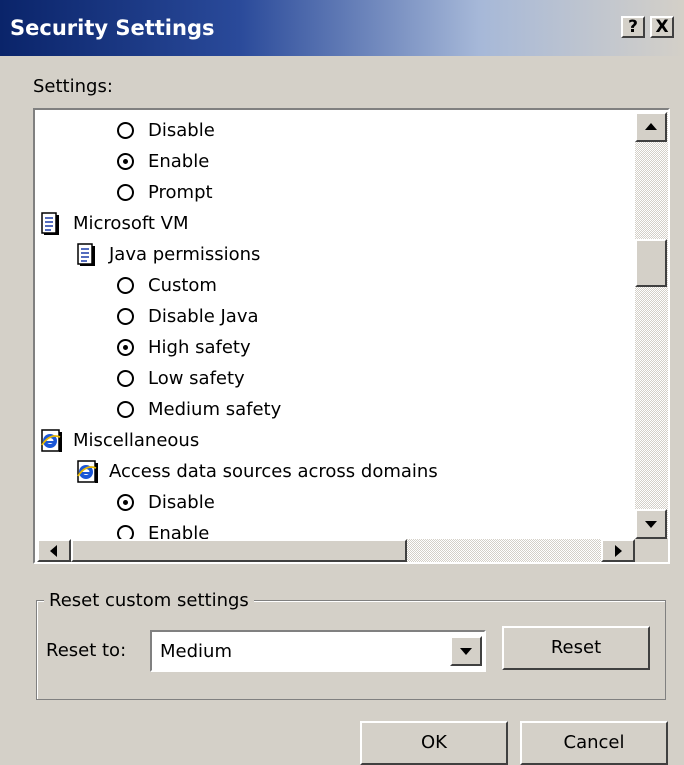  I want to click on setting-option: Custom, so click(167, 285).